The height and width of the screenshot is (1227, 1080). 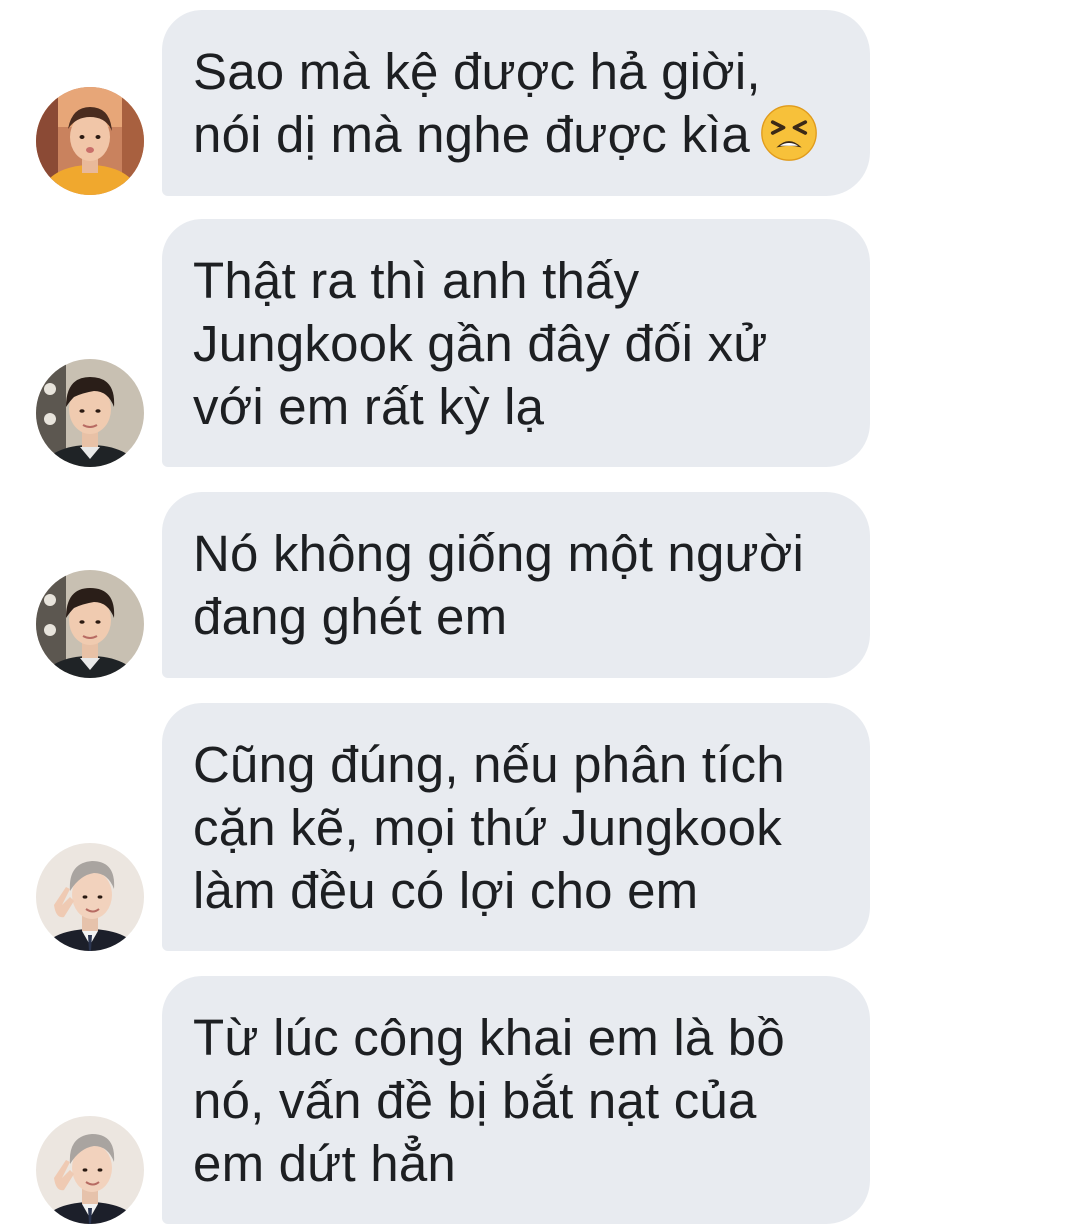 I want to click on avatar-orange-shirt-icon, so click(x=90, y=141).